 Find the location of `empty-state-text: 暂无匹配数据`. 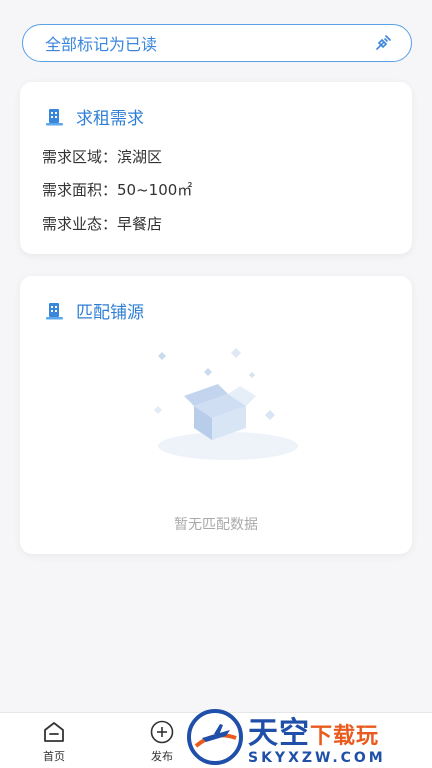

empty-state-text: 暂无匹配数据 is located at coordinates (216, 525).